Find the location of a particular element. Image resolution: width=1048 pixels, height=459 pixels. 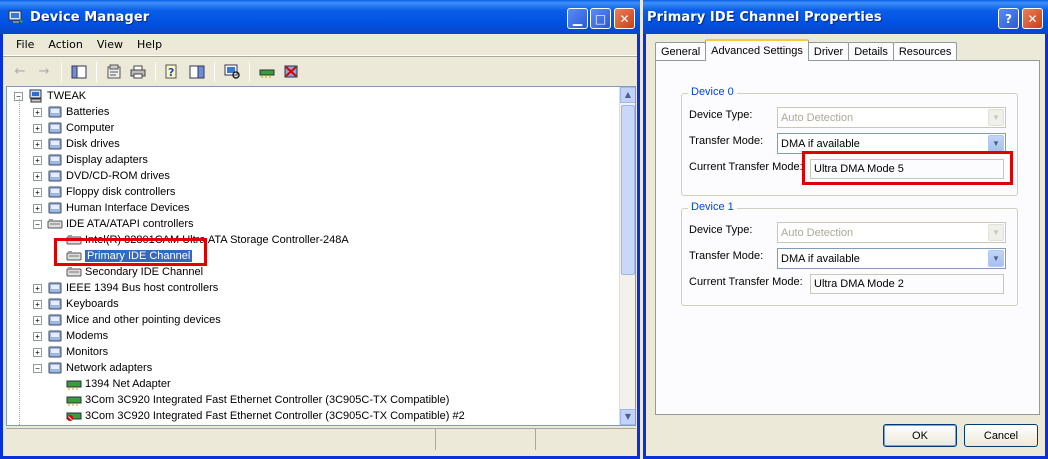

tree-category: + Computer is located at coordinates (73, 128).